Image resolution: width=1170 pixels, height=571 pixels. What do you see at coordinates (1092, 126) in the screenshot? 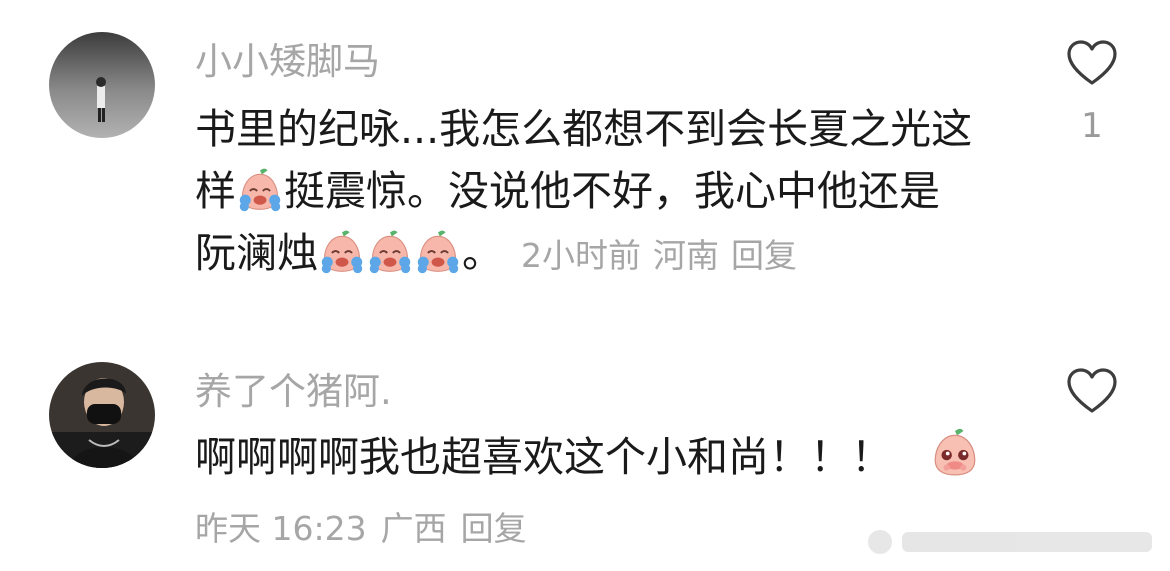
I see `like-count: 1` at bounding box center [1092, 126].